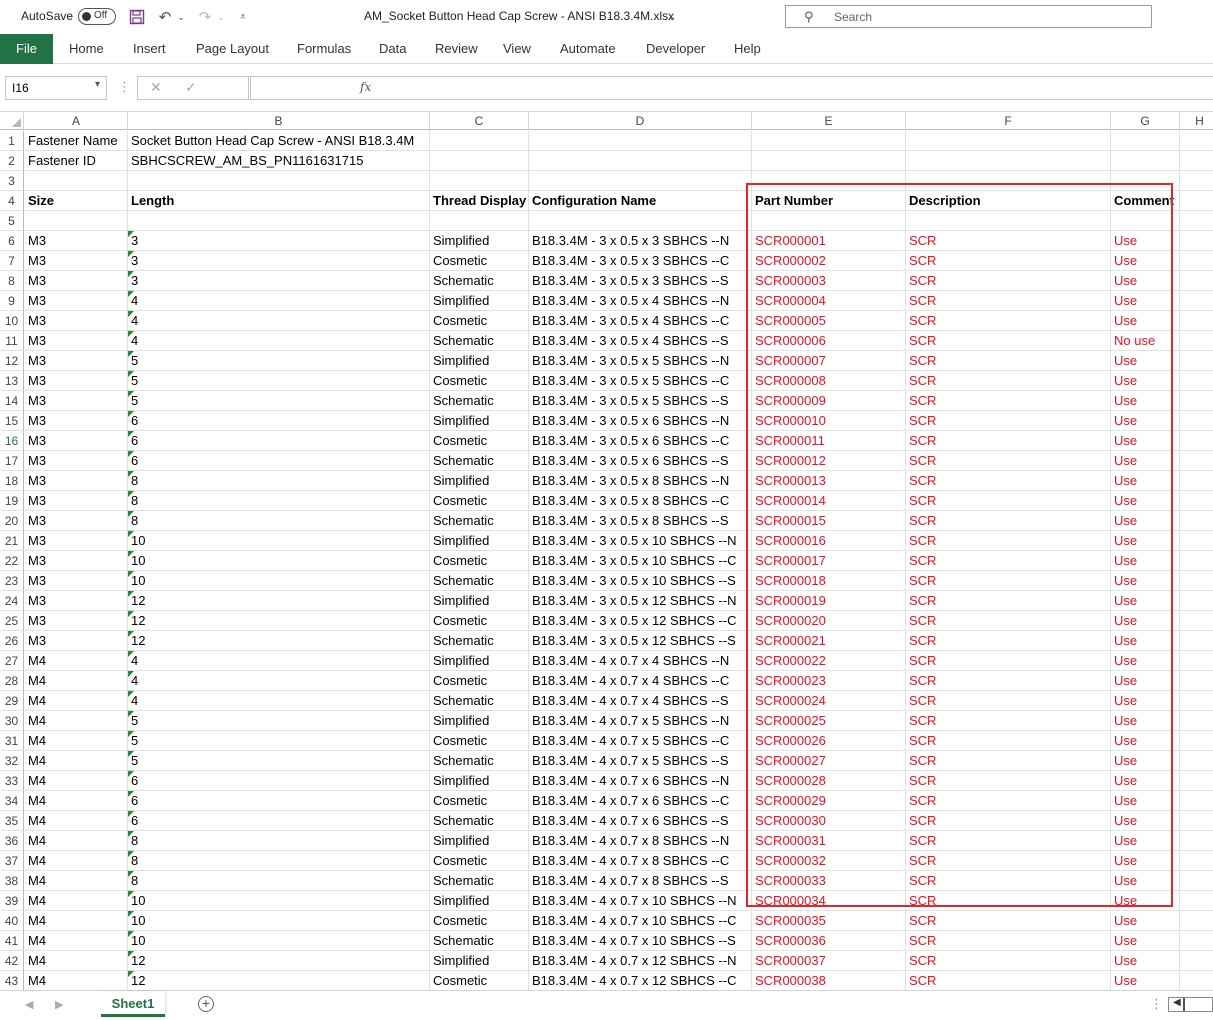 This screenshot has height=1020, width=1213. What do you see at coordinates (279, 641) in the screenshot?
I see `cell: 12` at bounding box center [279, 641].